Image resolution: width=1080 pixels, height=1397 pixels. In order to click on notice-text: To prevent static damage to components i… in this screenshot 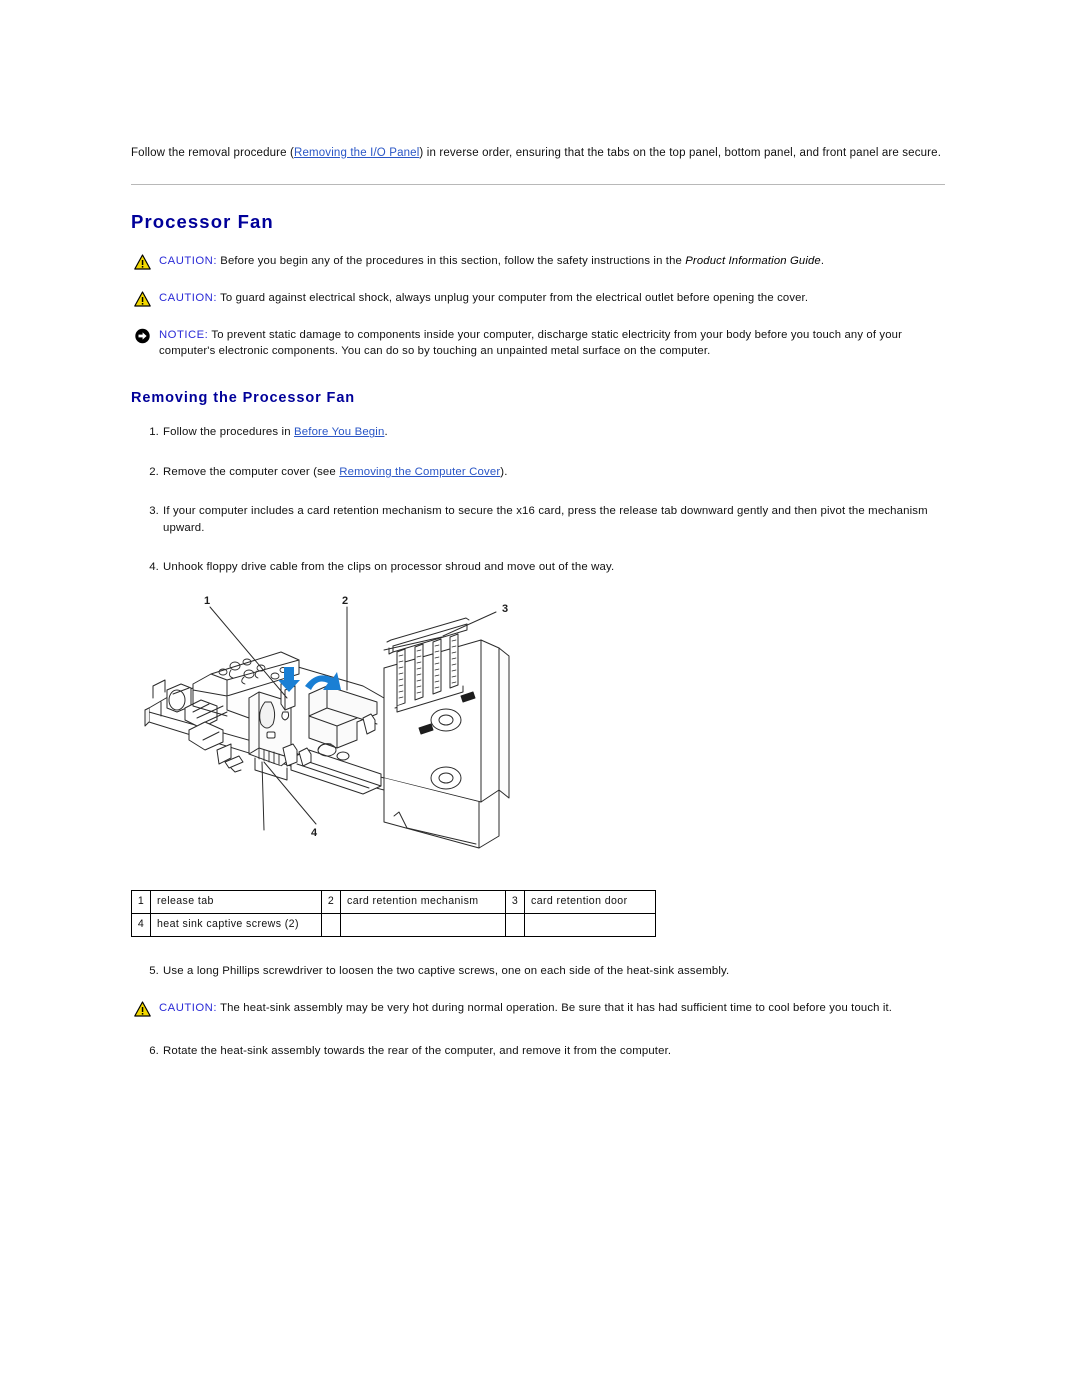, I will do `click(530, 343)`.